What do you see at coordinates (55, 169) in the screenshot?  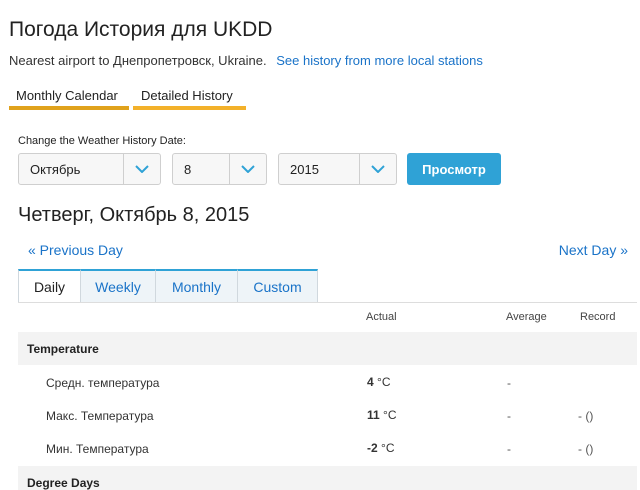 I see `month-select-value: Октябрь` at bounding box center [55, 169].